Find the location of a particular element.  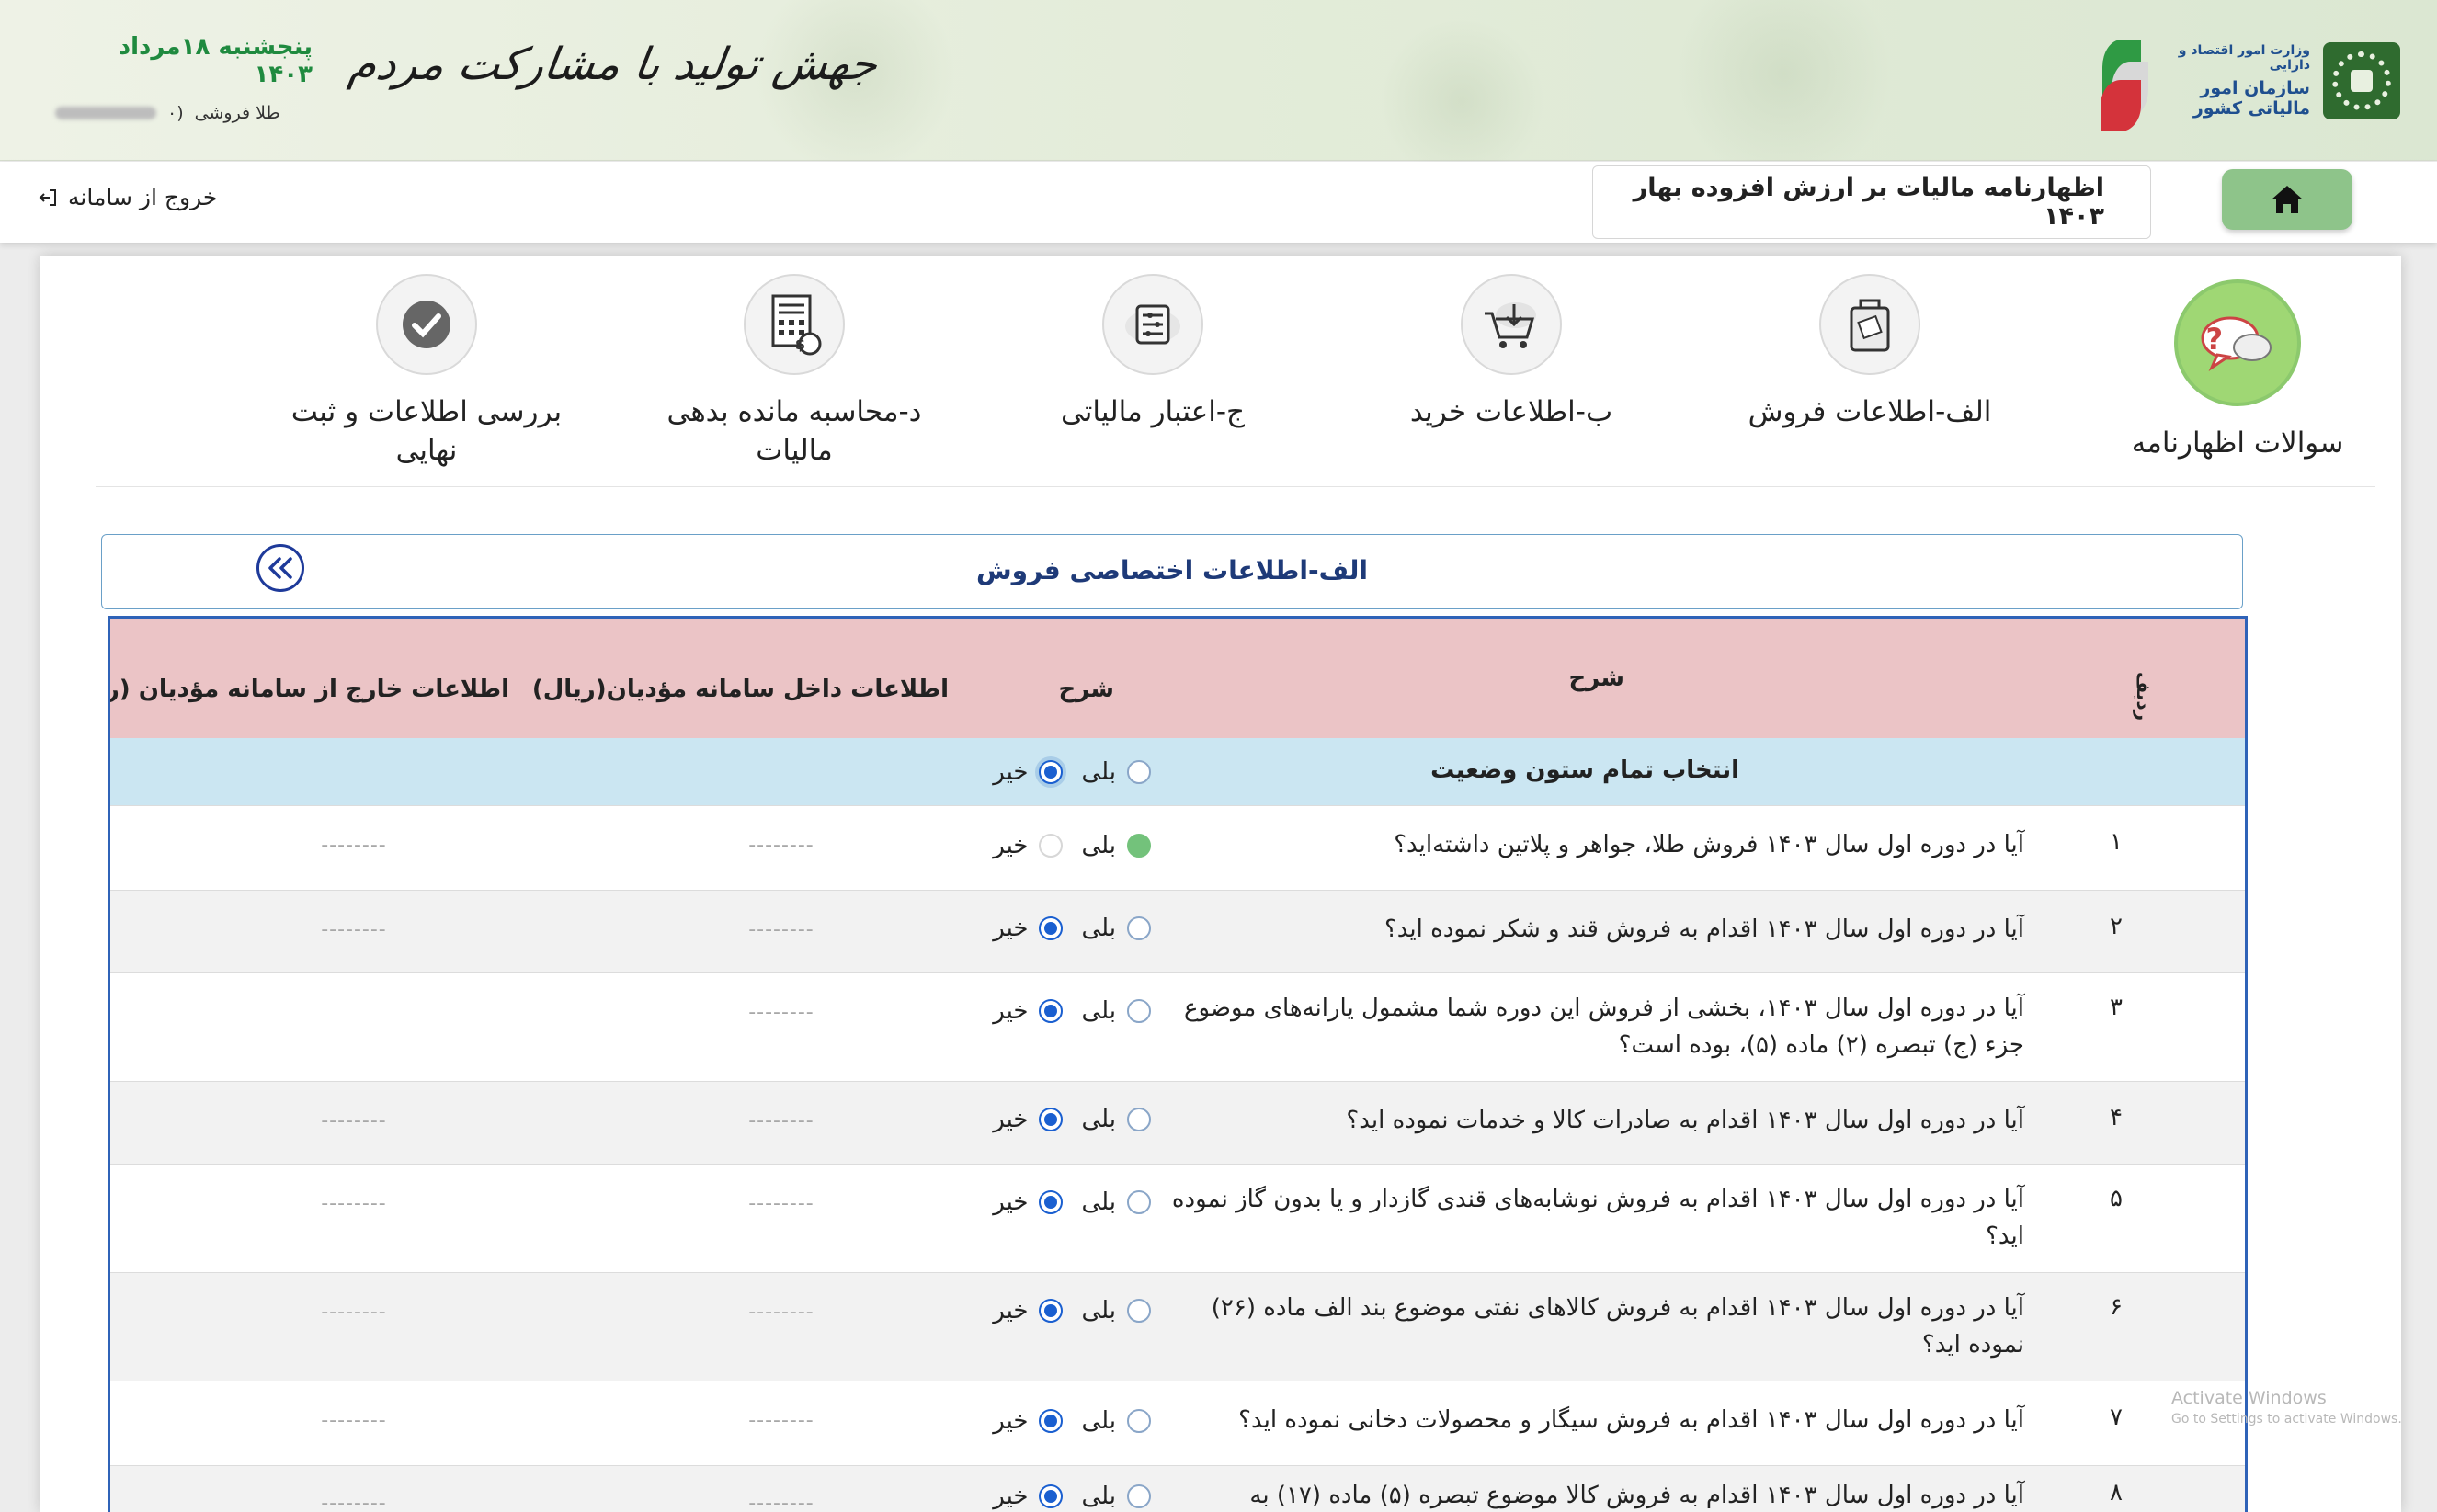

header-description: شرح is located at coordinates (1596, 679).